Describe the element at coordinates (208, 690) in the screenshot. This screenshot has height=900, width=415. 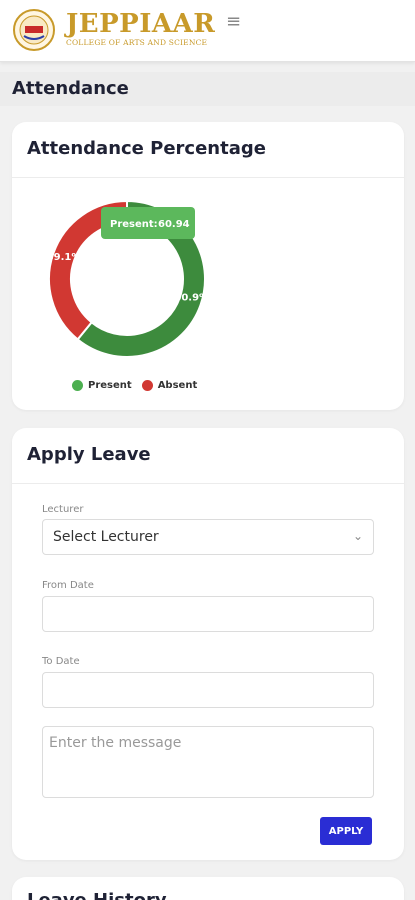
I see `to-date-input` at that location.